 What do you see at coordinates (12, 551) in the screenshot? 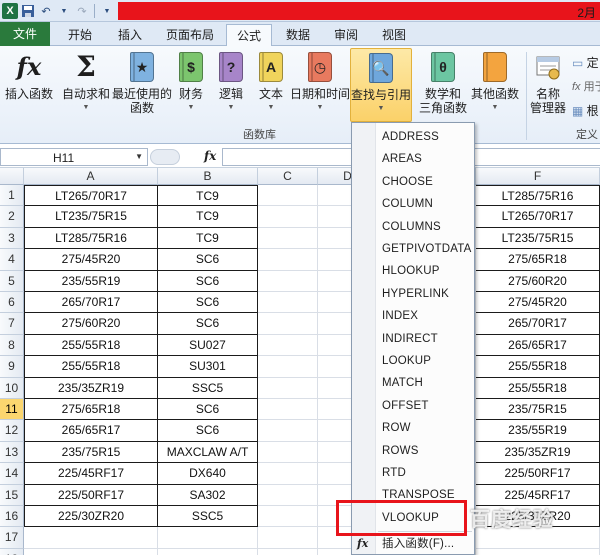
I see `row-header-18: 18` at bounding box center [12, 551].